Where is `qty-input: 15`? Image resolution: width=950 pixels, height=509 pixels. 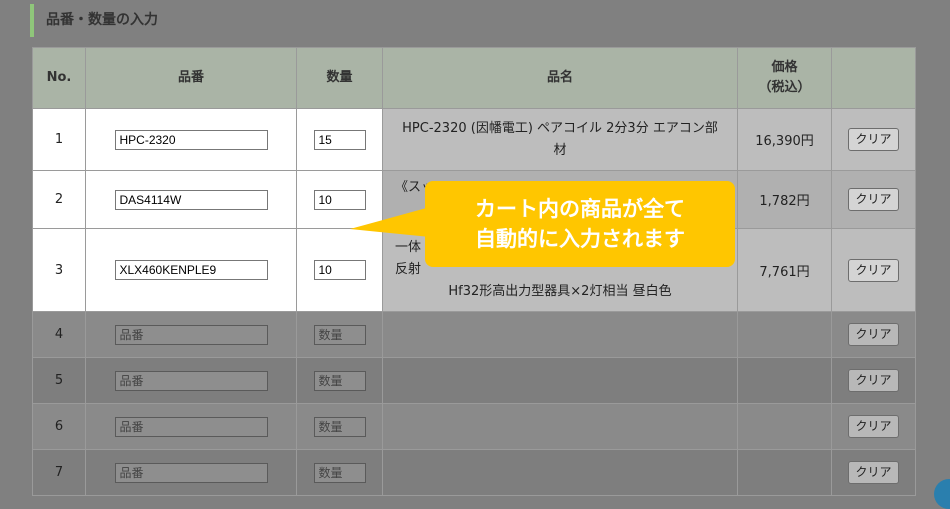 qty-input: 15 is located at coordinates (339, 139).